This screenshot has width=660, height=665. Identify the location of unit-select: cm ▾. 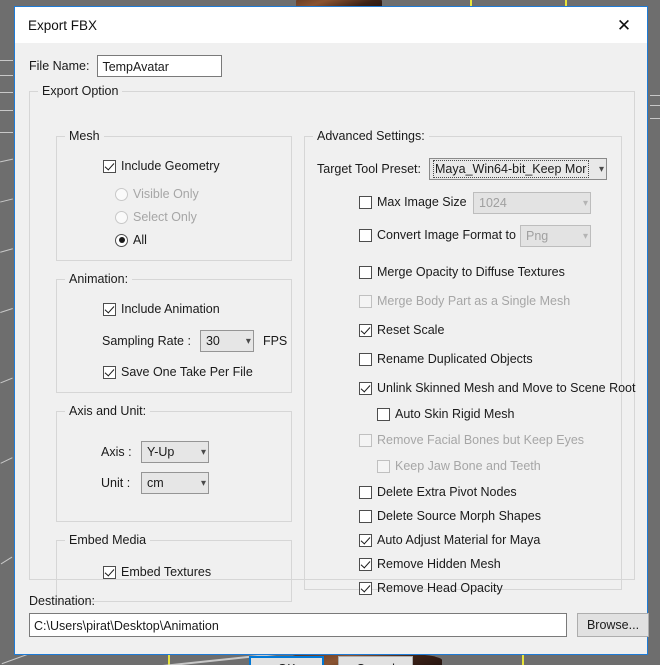
(175, 483).